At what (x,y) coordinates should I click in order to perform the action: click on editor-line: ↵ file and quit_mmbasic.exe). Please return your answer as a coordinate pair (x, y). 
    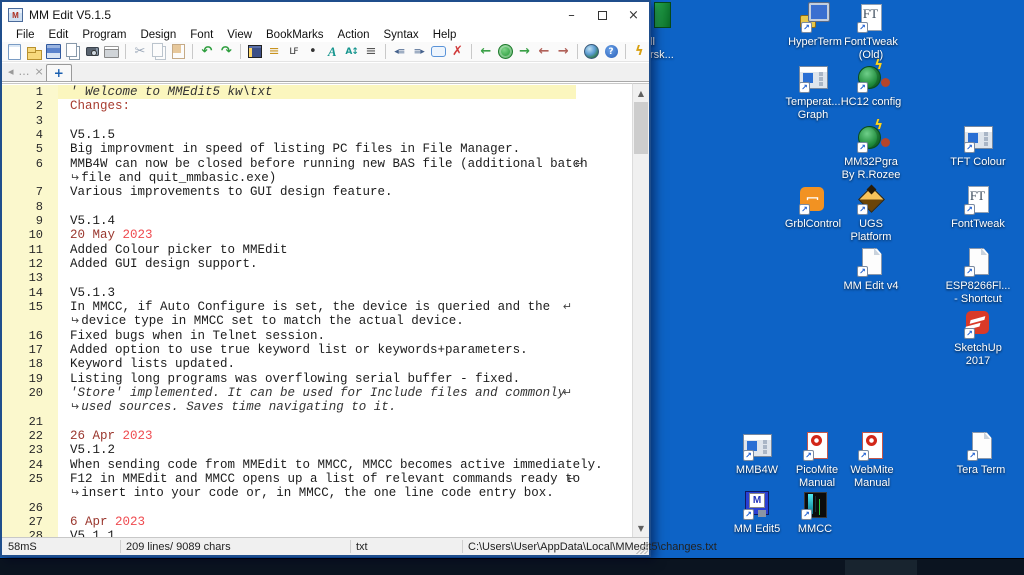
    Looking at the image, I should click on (289, 178).